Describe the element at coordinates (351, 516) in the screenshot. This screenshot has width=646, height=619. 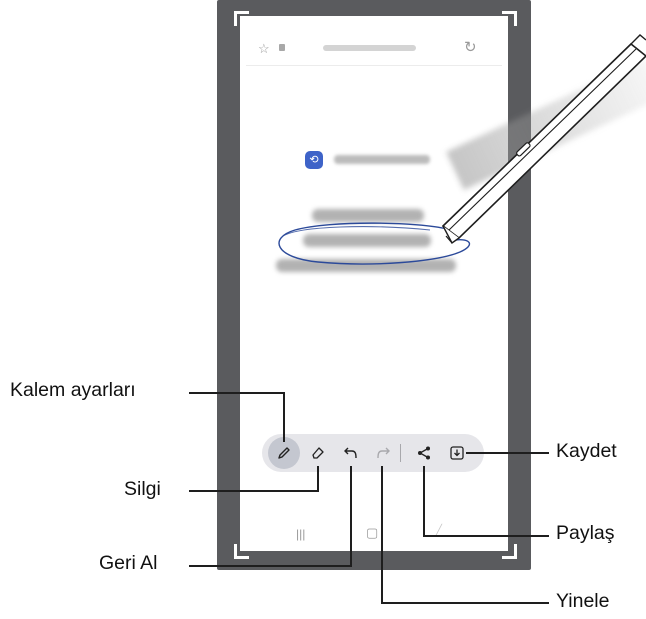
I see `callout-line-undo-v` at that location.